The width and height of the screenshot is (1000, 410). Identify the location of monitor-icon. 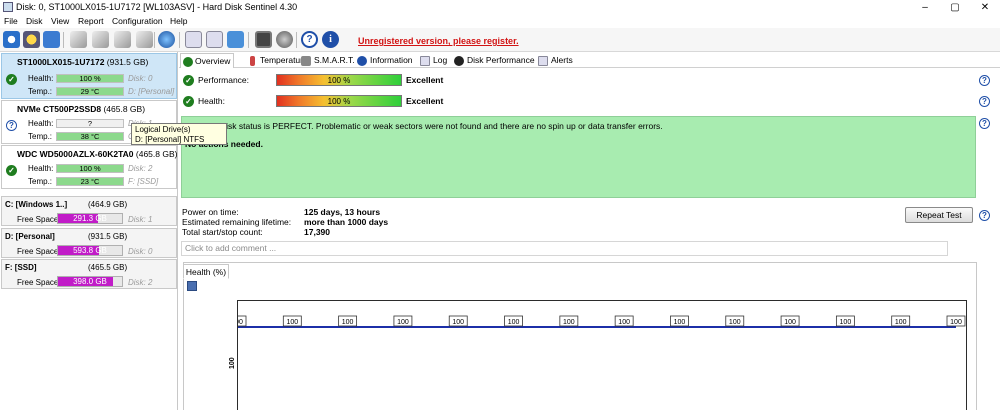
(263, 39).